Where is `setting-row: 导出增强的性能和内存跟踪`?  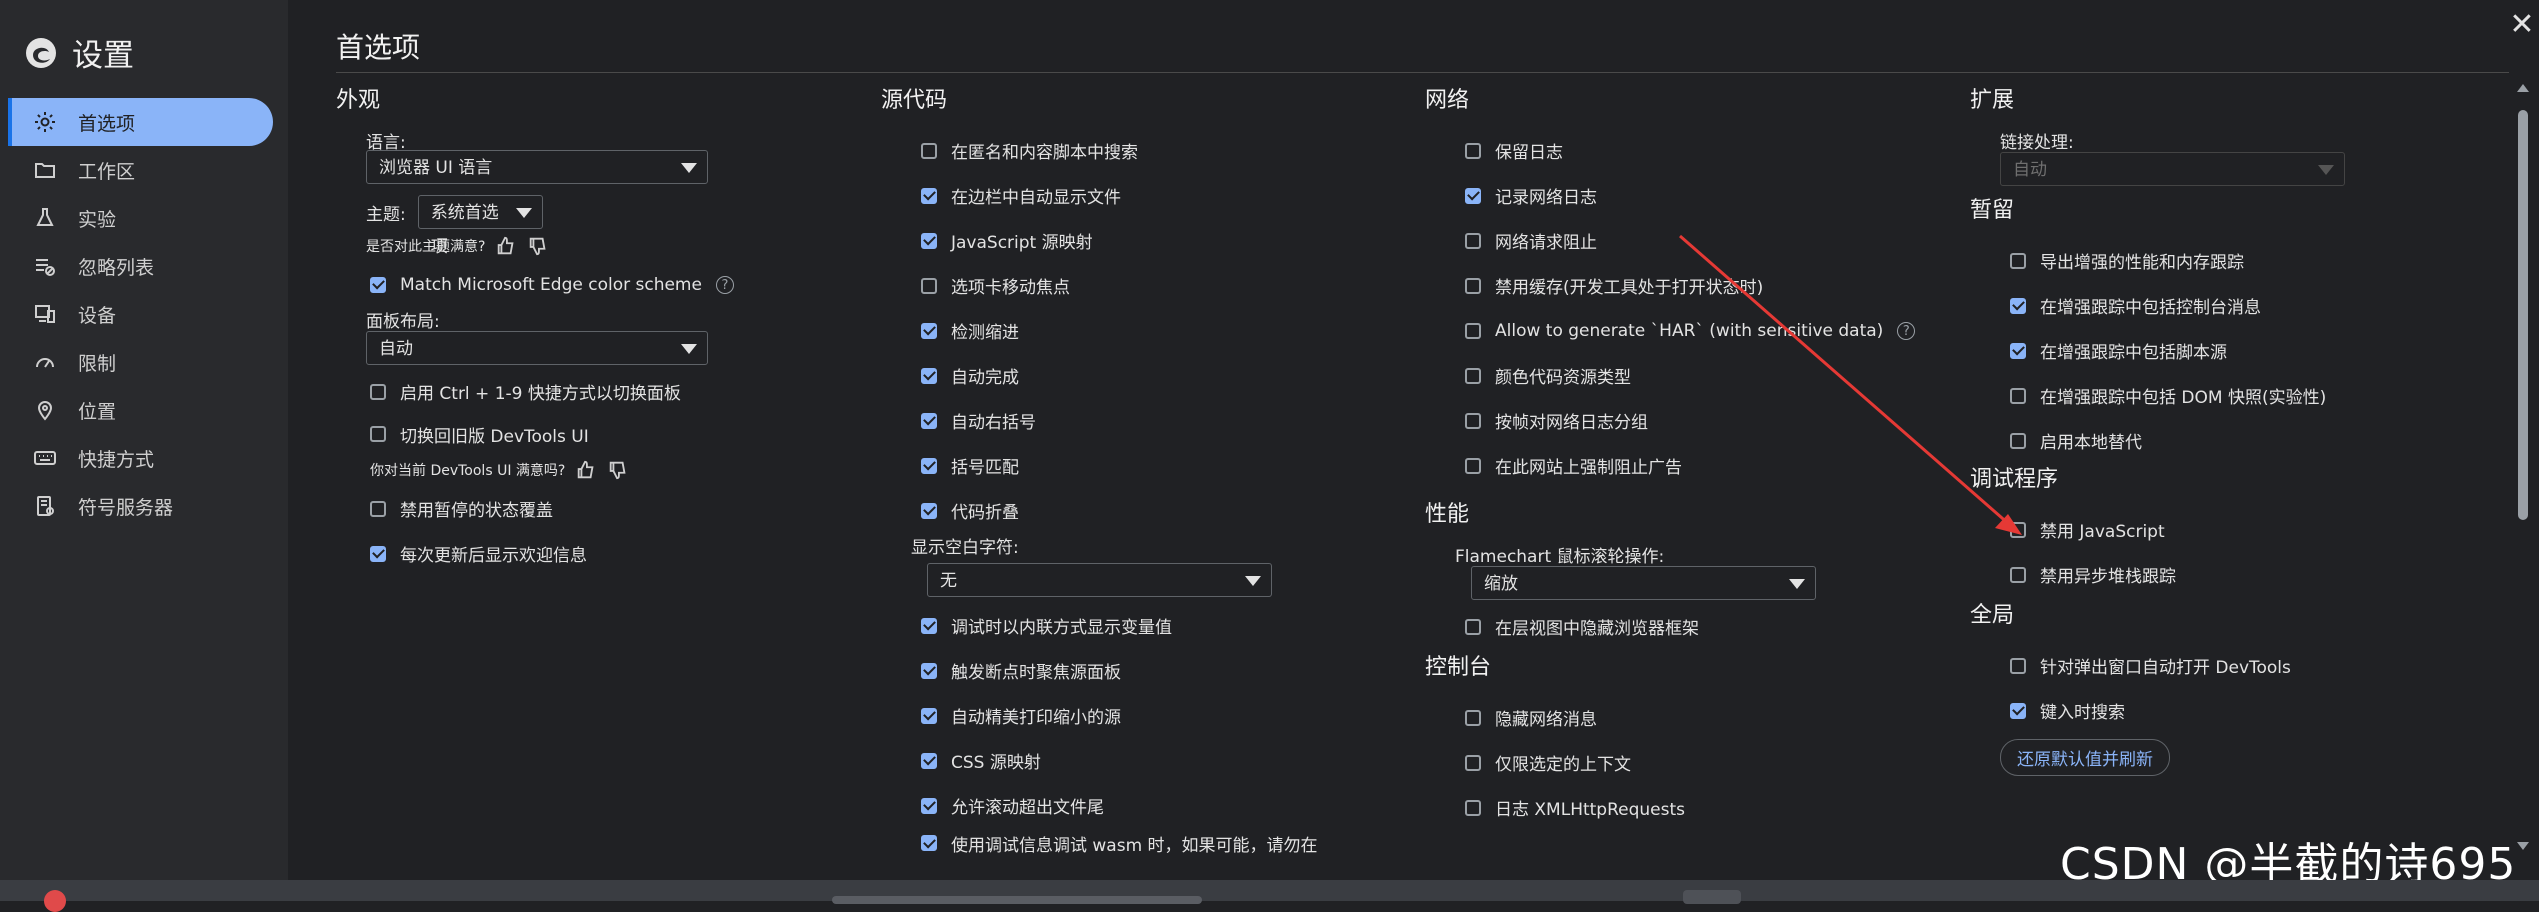 setting-row: 导出增强的性能和内存跟踪 is located at coordinates (2230, 260).